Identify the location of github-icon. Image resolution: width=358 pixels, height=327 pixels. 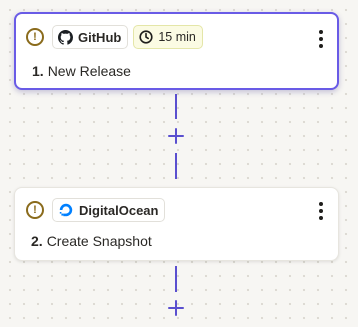
(65, 37).